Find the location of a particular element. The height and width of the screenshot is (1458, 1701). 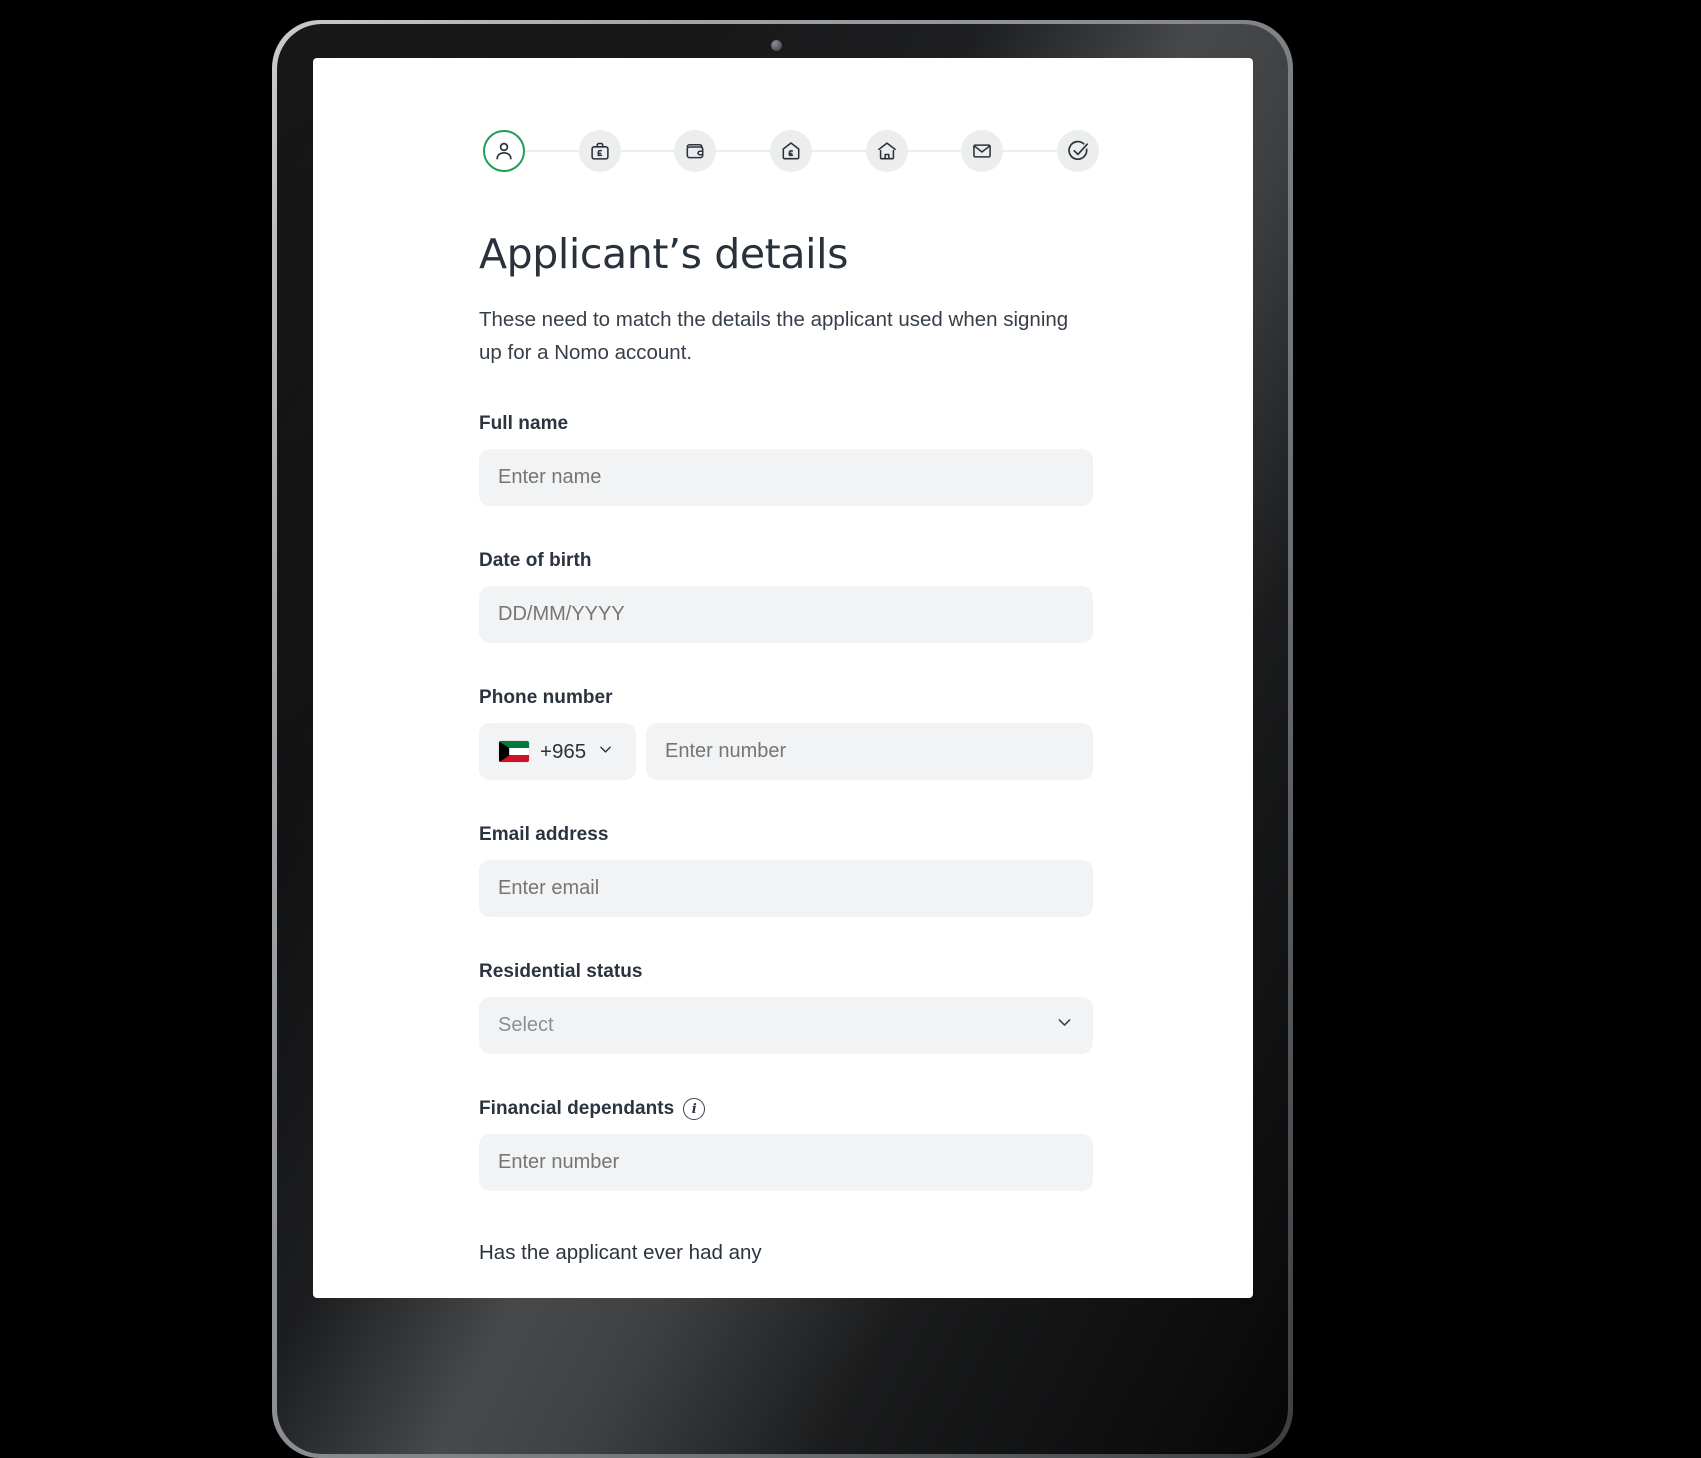

field-residential-status: Residential status Select is located at coordinates (786, 1008).